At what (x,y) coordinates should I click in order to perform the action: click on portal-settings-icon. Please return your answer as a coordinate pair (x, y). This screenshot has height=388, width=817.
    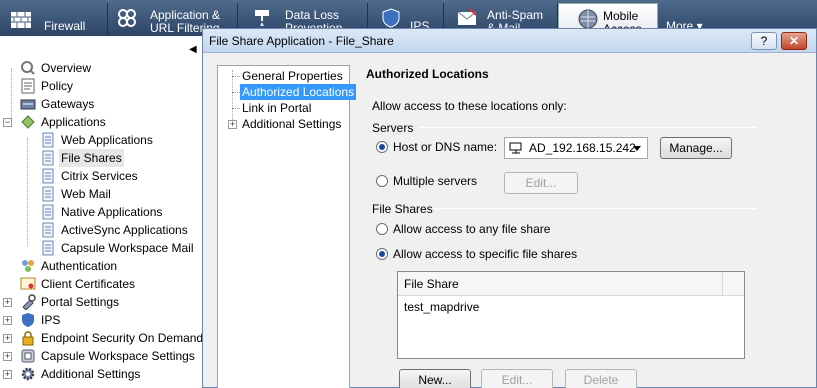
    Looking at the image, I should click on (29, 302).